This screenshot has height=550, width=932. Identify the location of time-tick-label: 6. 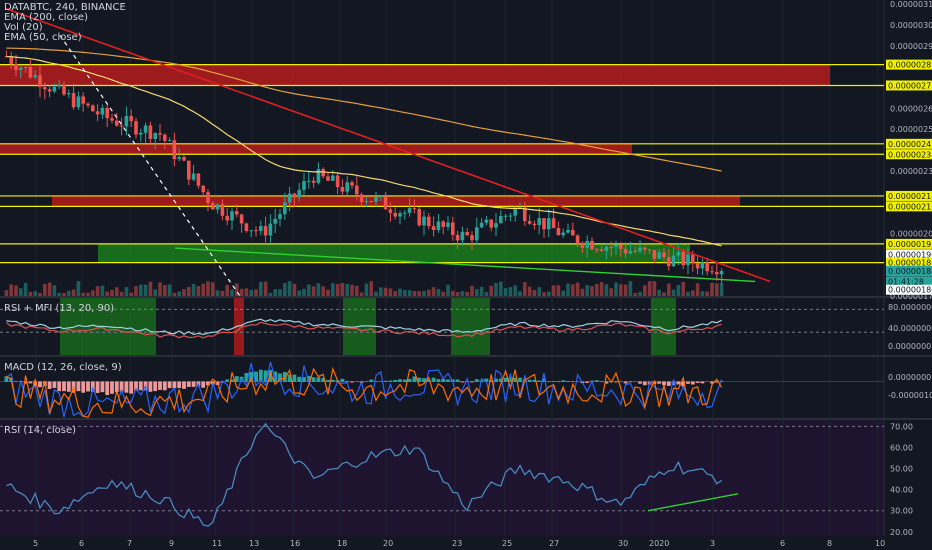
(782, 543).